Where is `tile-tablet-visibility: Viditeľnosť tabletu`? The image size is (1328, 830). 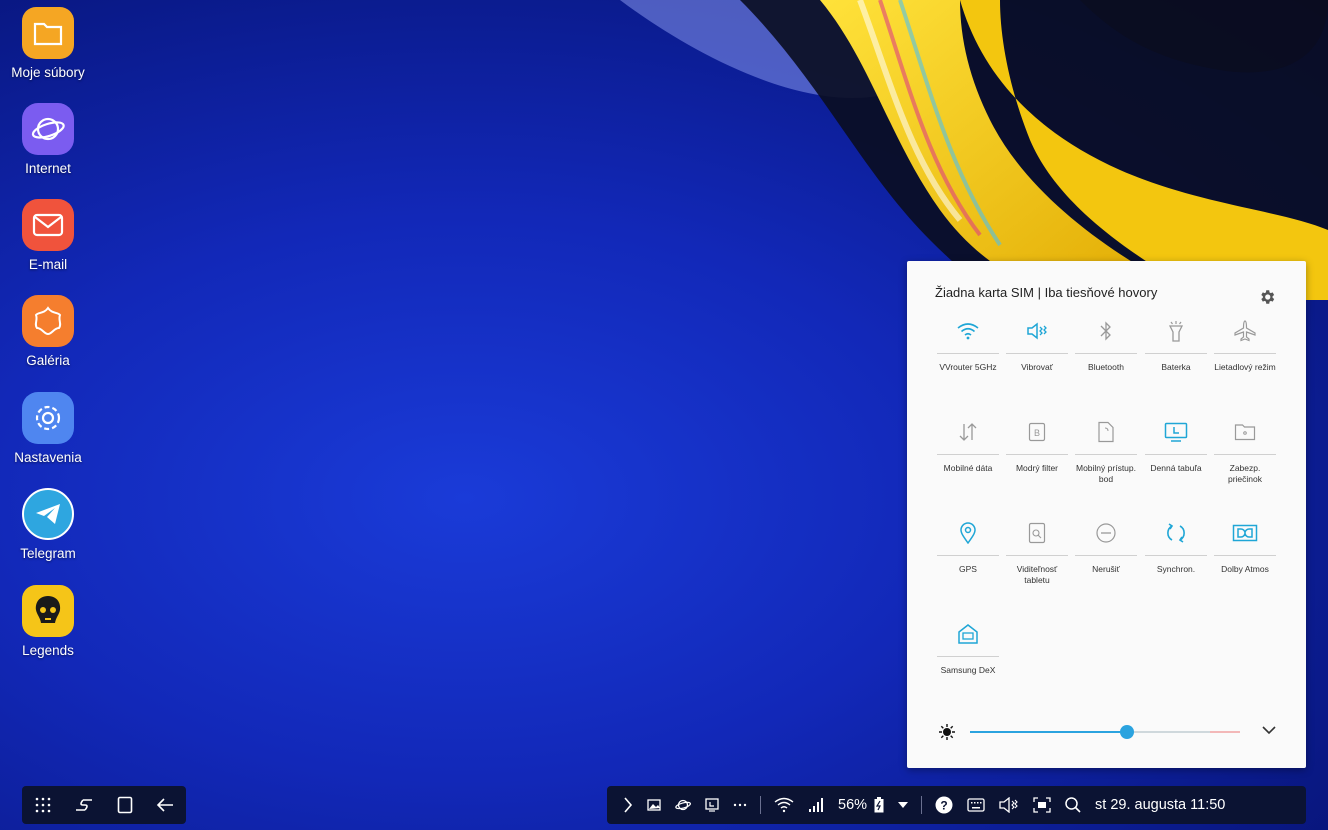 tile-tablet-visibility: Viditeľnosť tabletu is located at coordinates (1037, 552).